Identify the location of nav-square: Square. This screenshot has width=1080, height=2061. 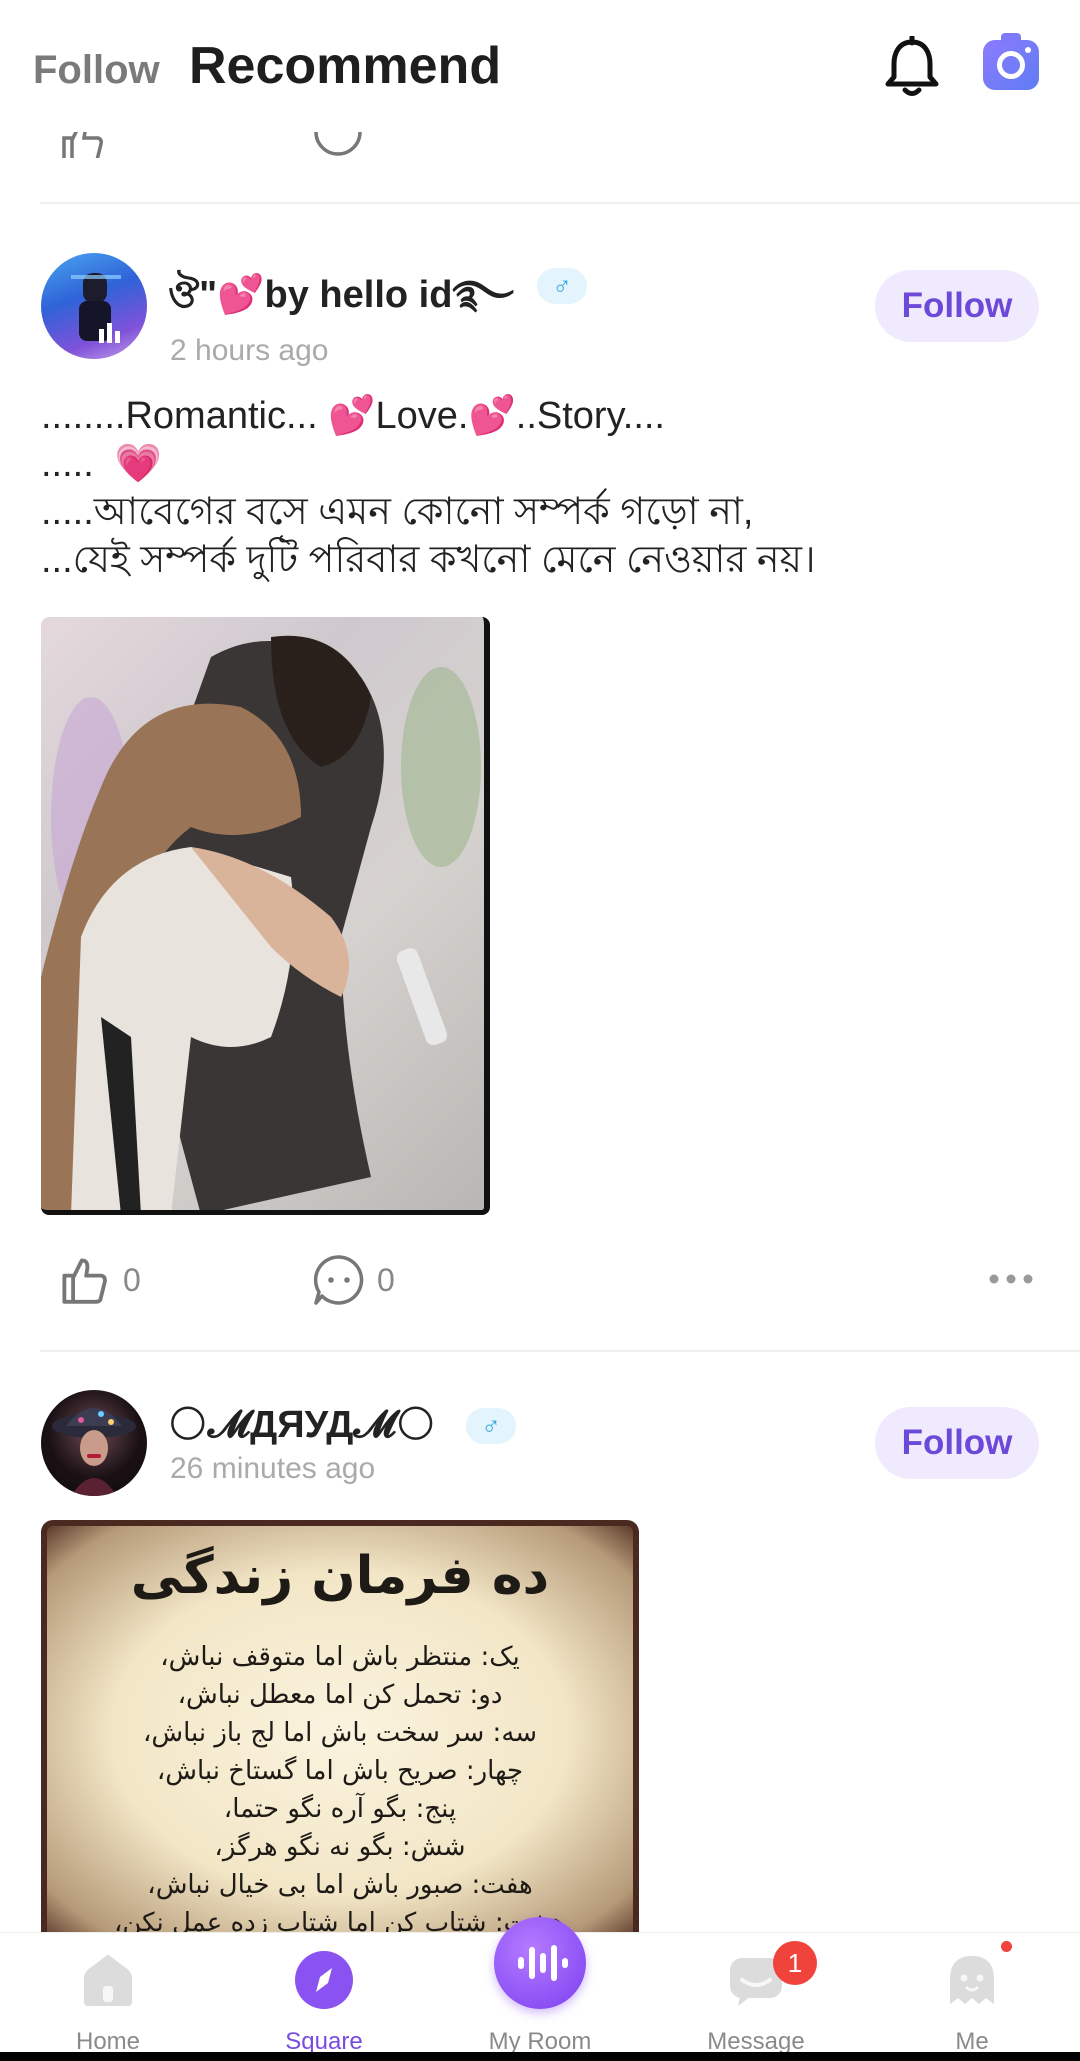
(324, 1997).